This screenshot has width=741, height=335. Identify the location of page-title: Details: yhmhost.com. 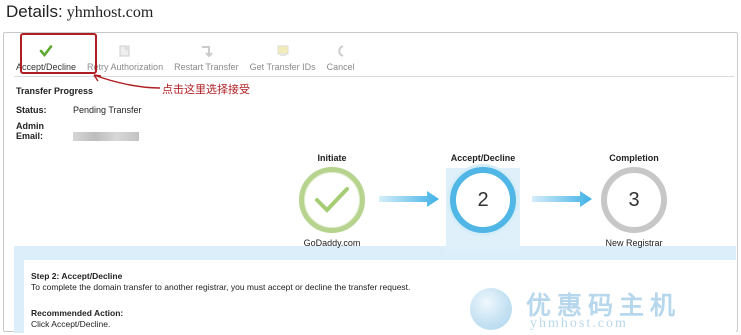
(79, 12).